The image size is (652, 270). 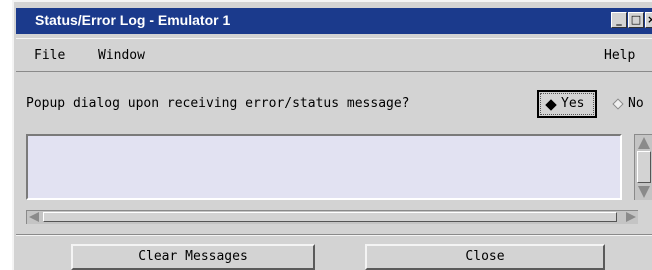 I want to click on radio-yes: Yes, so click(x=567, y=104).